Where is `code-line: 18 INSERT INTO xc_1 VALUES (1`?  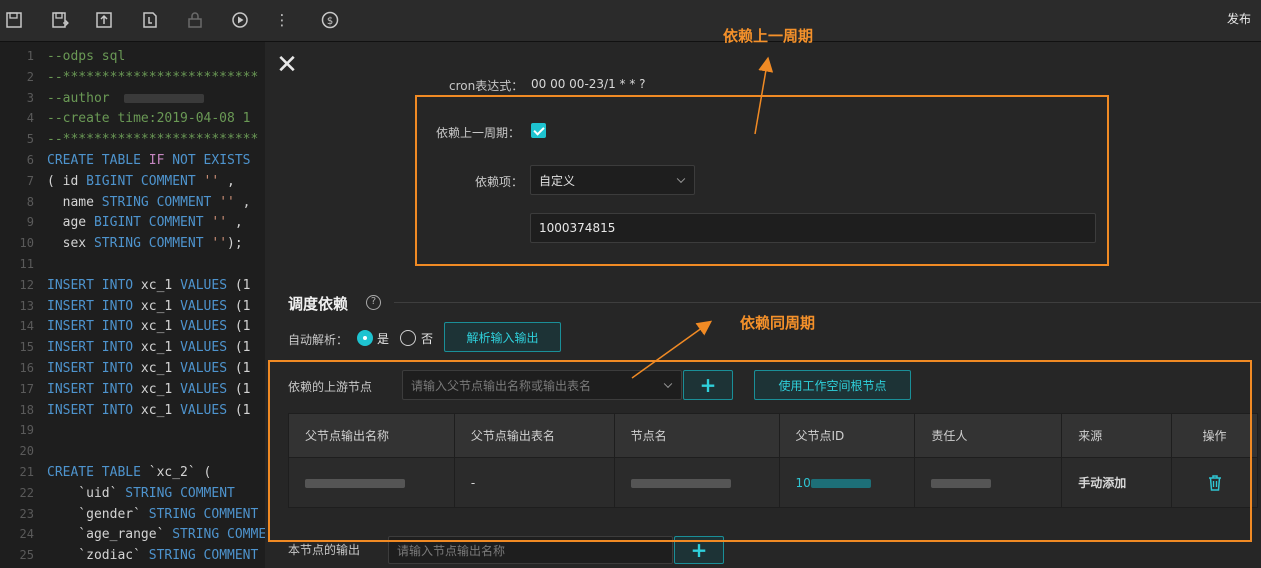
code-line: 18 INSERT INTO xc_1 VALUES (1 is located at coordinates (125, 410).